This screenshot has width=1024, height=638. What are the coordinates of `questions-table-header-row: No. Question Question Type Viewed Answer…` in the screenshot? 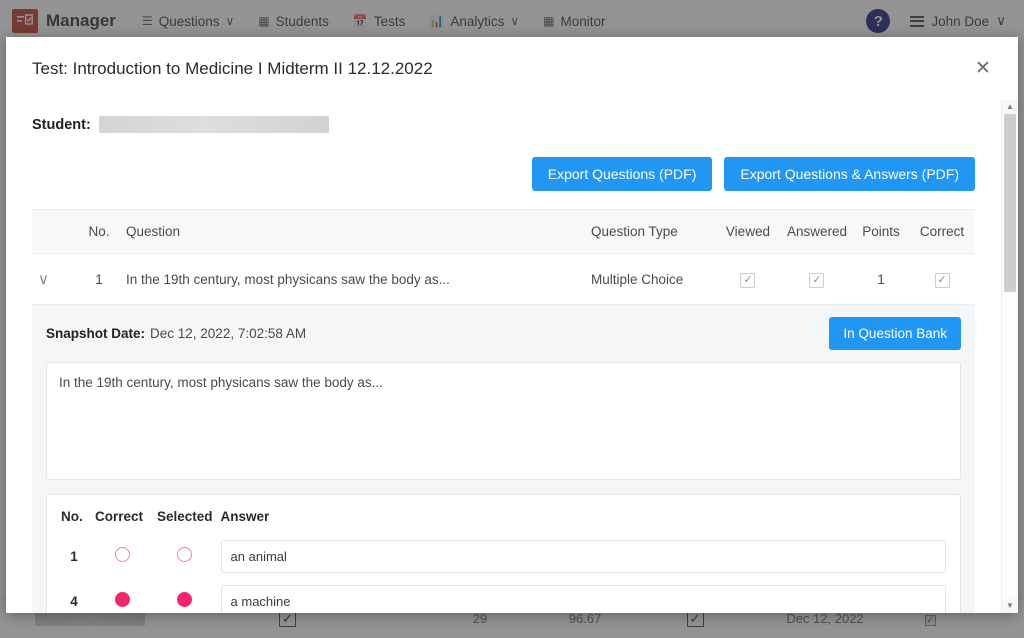 It's located at (503, 231).